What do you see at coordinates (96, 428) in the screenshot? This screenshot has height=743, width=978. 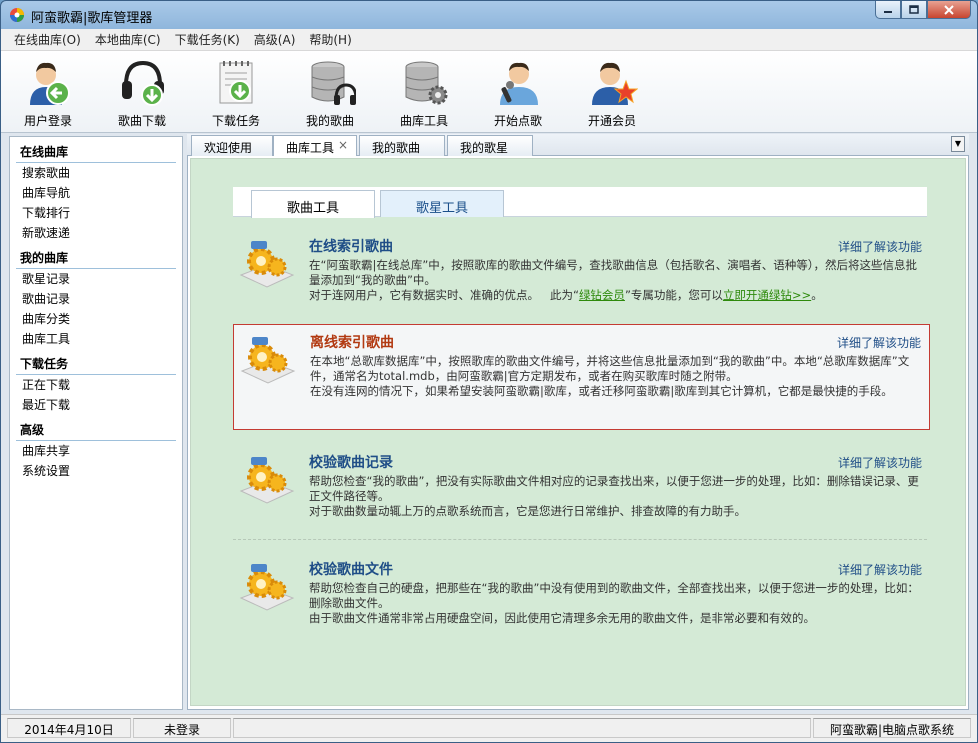 I see `sidebar-group-advanced: 高级` at bounding box center [96, 428].